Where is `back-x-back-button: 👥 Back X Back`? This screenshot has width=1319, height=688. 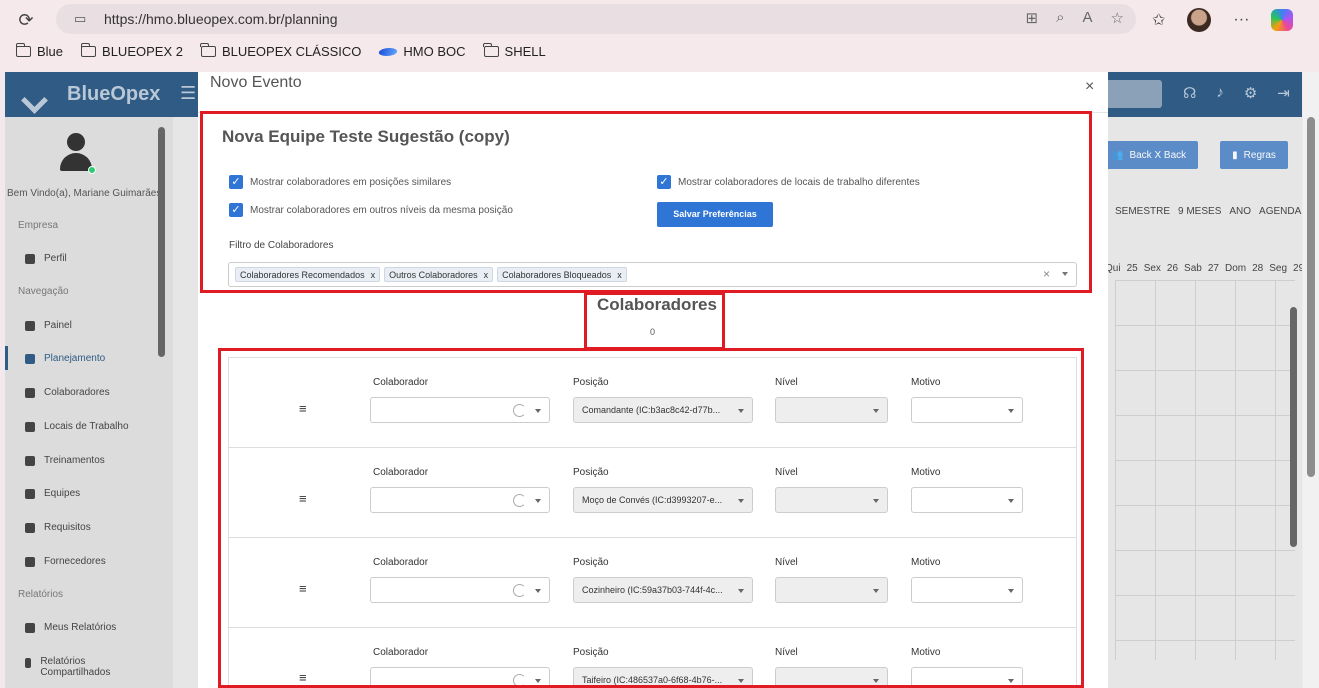 back-x-back-button: 👥 Back X Back is located at coordinates (1149, 155).